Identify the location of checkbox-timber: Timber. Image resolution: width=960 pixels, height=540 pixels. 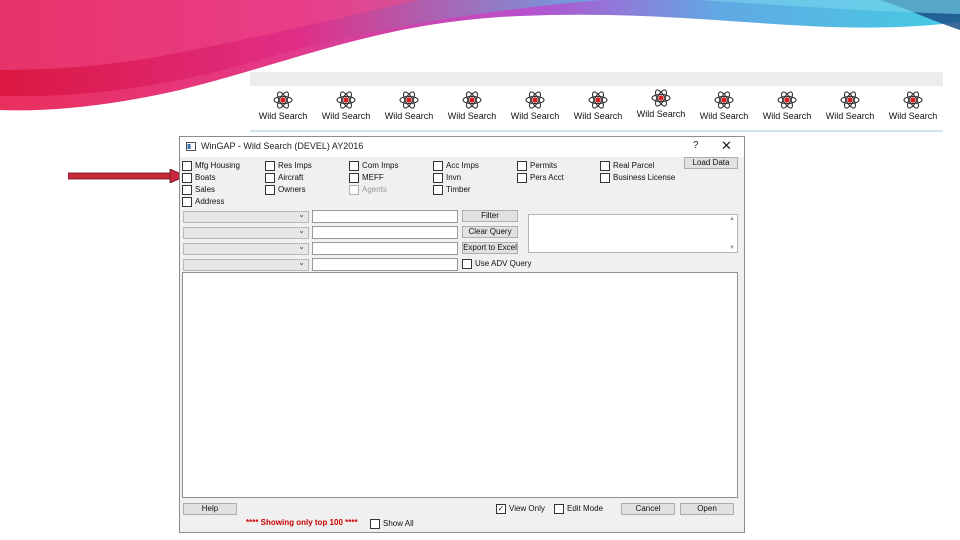
(452, 190).